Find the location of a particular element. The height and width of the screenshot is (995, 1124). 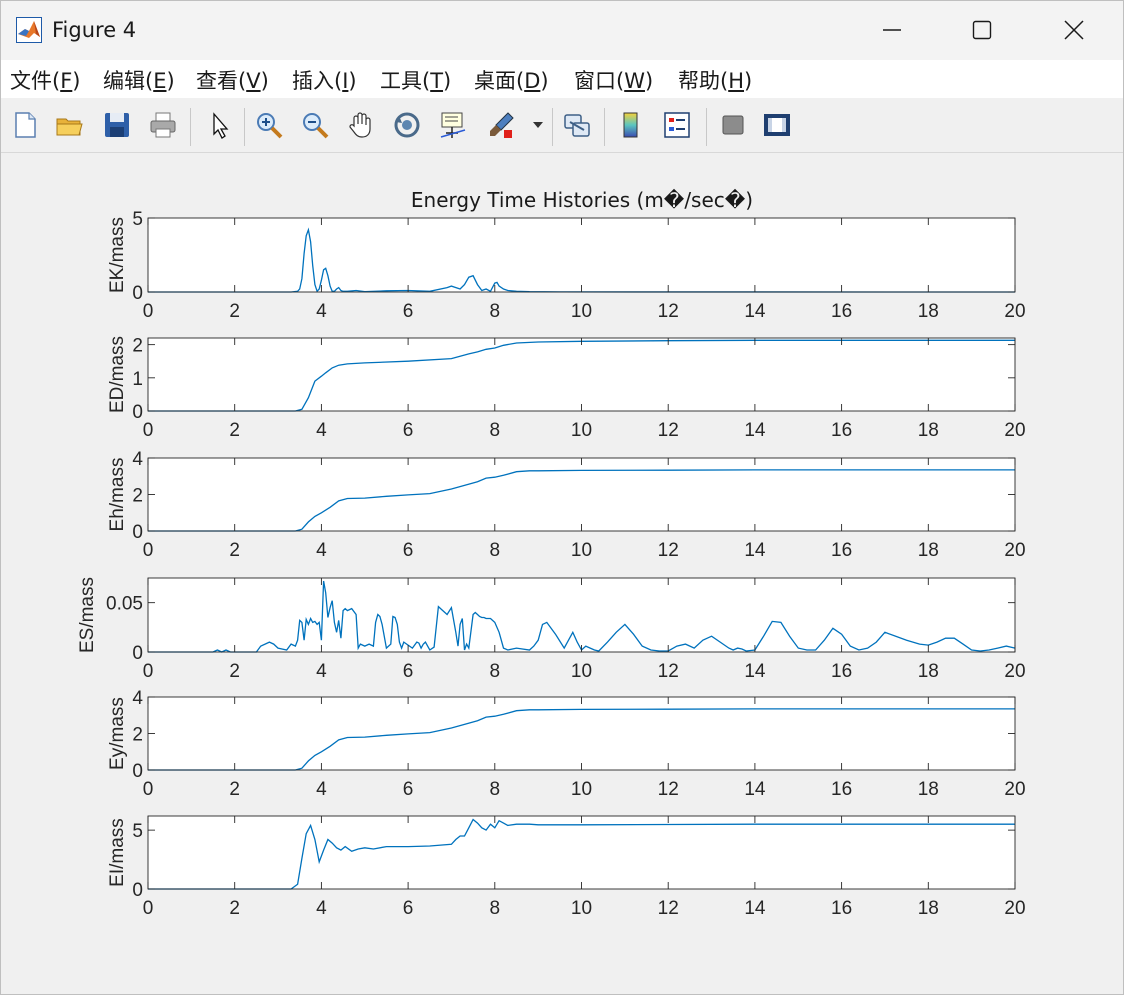

subplot-6: 0 2 4 6 8 10 12 14 16 18 20 0 5EI/mass is located at coordinates (566, 867).